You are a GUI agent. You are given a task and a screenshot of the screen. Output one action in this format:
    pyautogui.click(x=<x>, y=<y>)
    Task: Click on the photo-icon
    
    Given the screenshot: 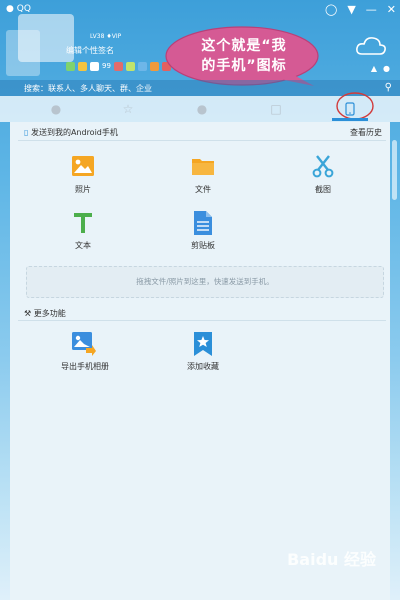 What is the action you would take?
    pyautogui.click(x=83, y=166)
    